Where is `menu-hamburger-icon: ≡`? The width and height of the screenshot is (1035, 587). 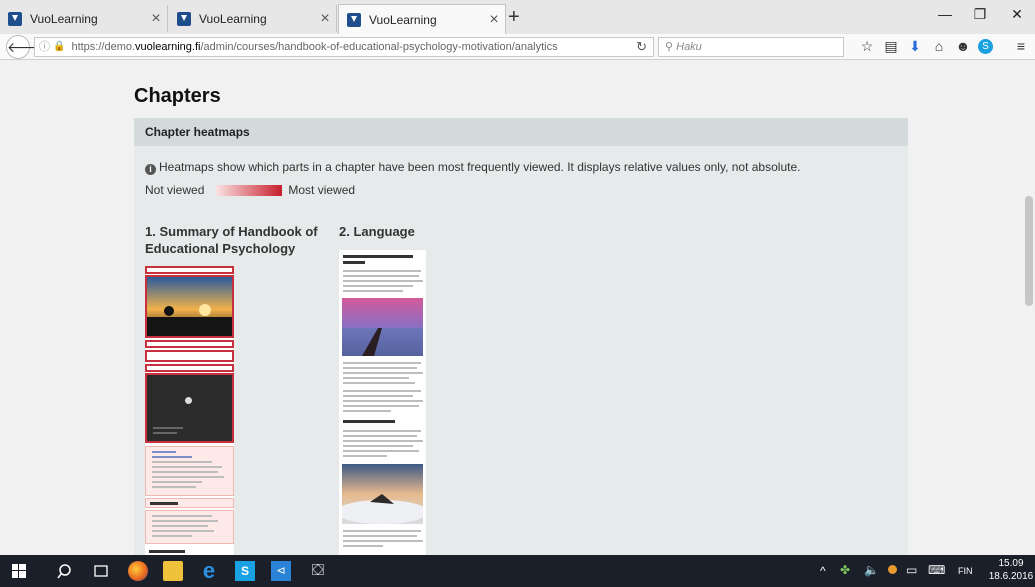 menu-hamburger-icon: ≡ is located at coordinates (1021, 46).